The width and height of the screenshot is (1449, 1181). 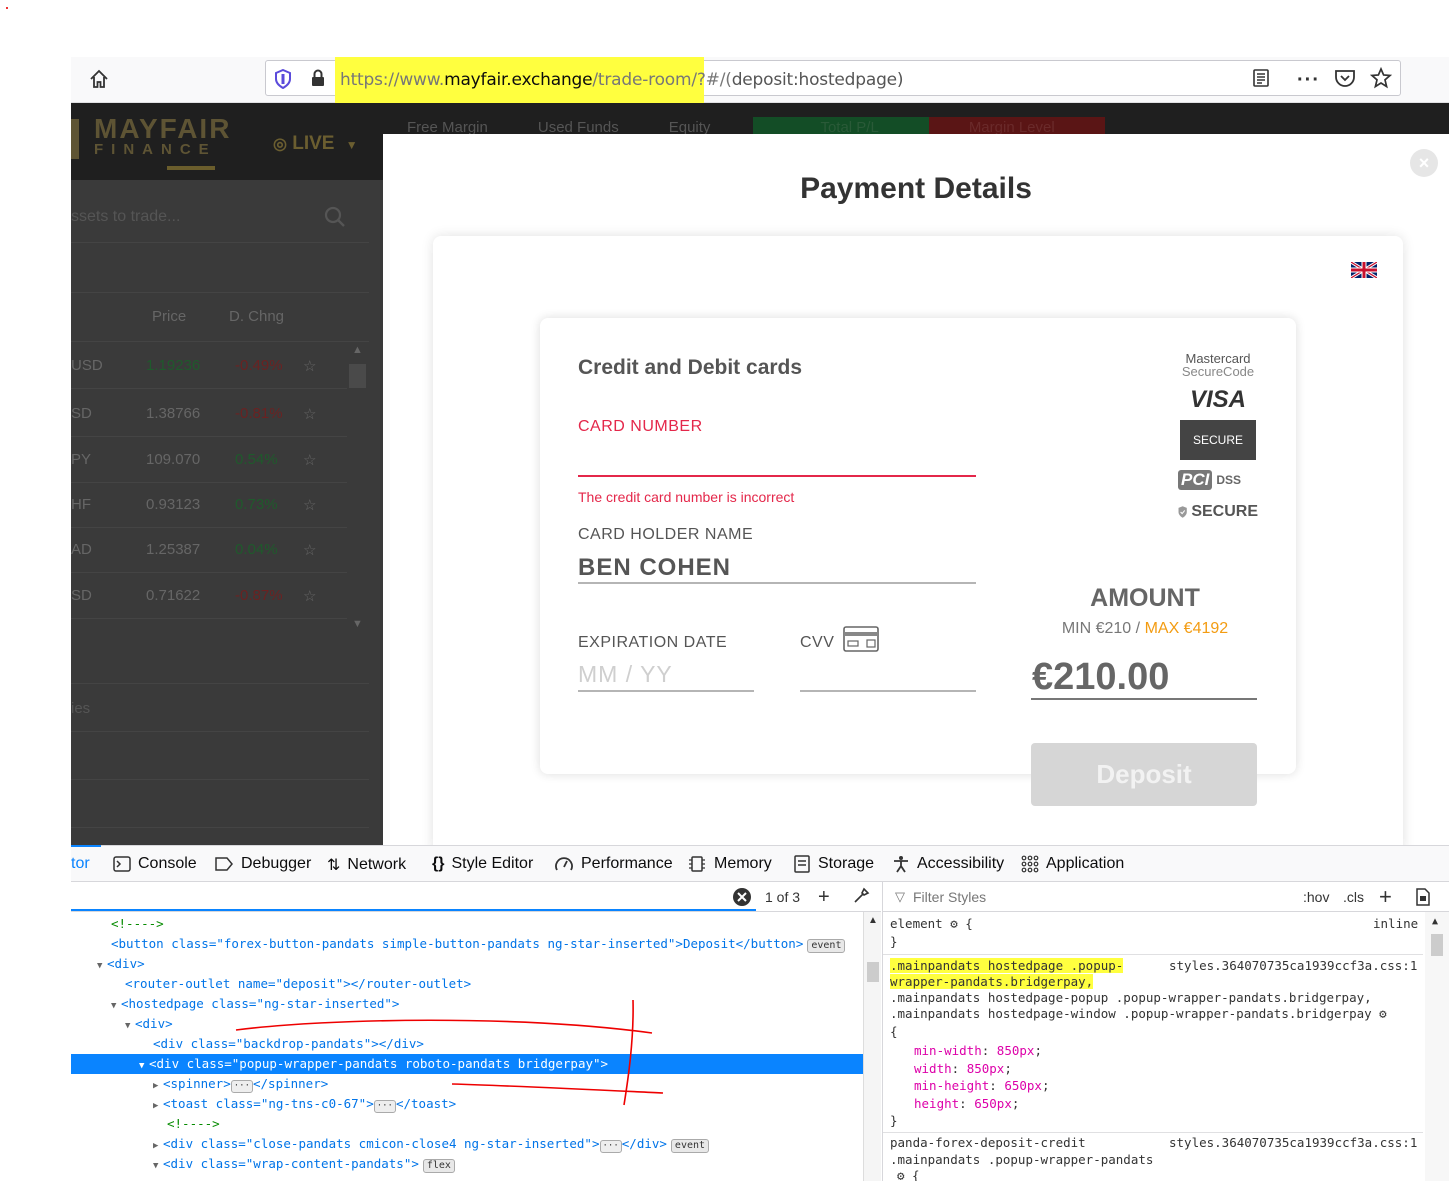 What do you see at coordinates (467, 1104) in the screenshot?
I see `markup-node: ▶ <toast class="ng-tns-c0-67"> ··· </toast>` at bounding box center [467, 1104].